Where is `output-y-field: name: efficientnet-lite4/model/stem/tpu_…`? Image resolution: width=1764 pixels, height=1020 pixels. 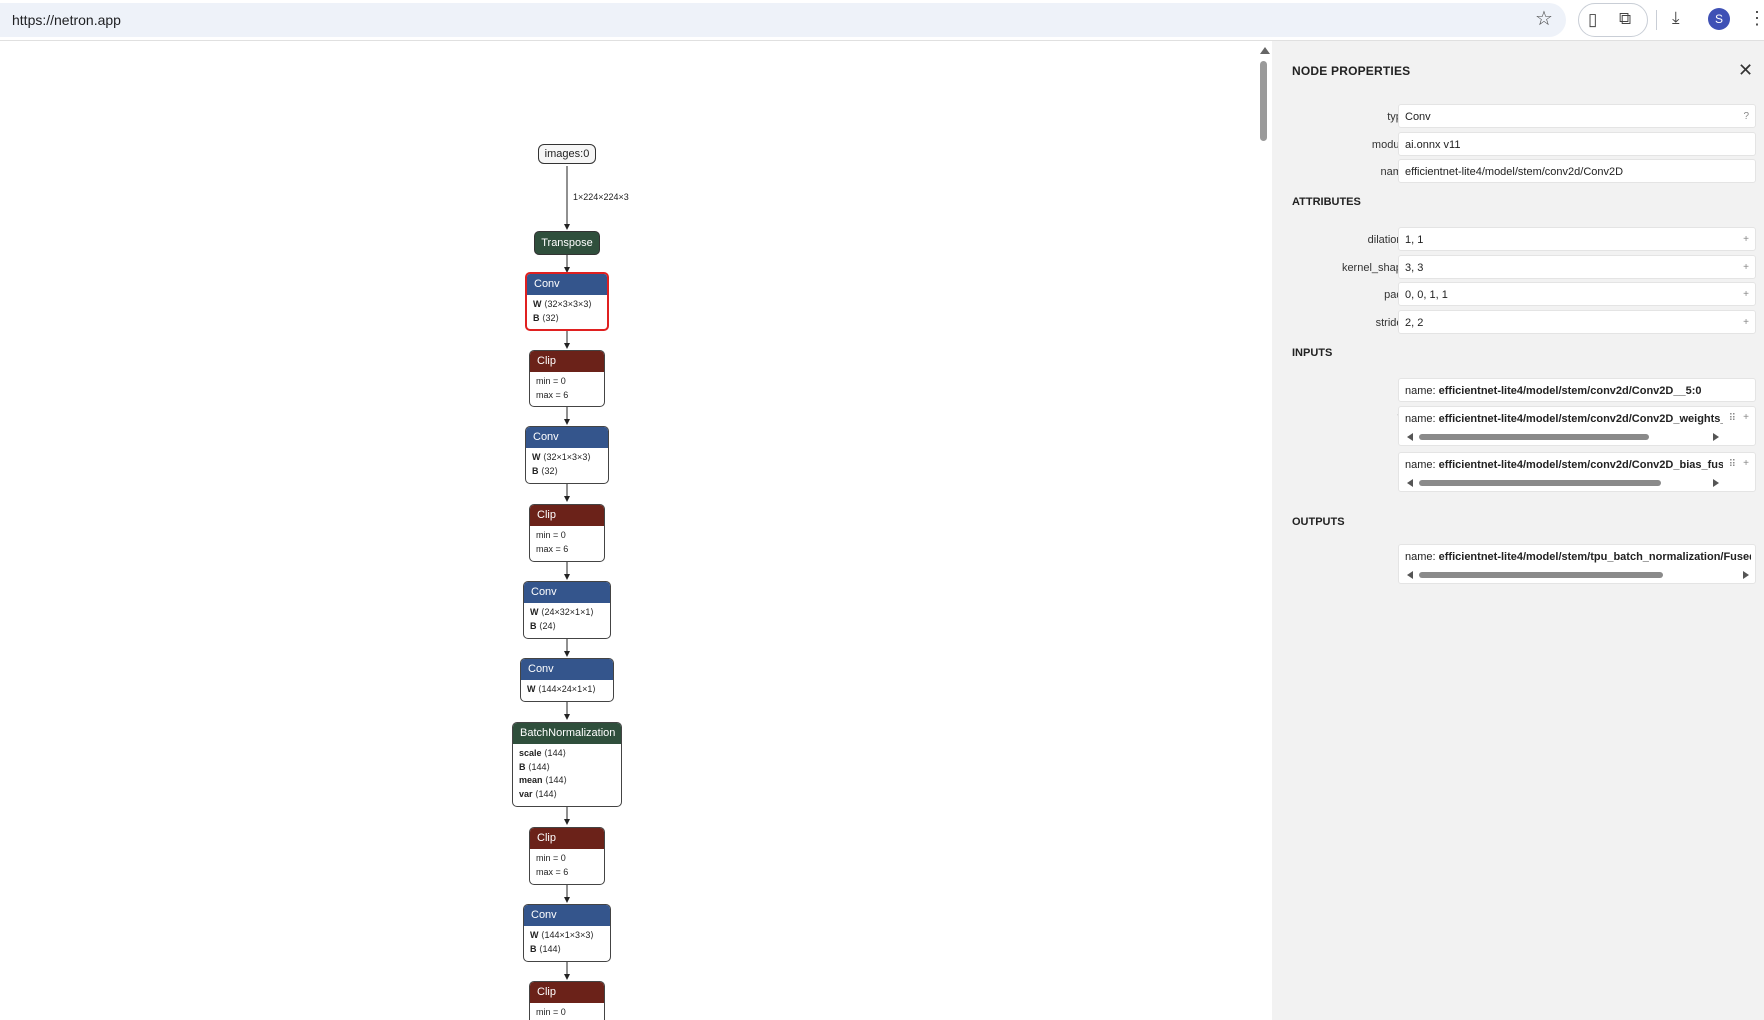 output-y-field: name: efficientnet-lite4/model/stem/tpu_… is located at coordinates (1577, 564).